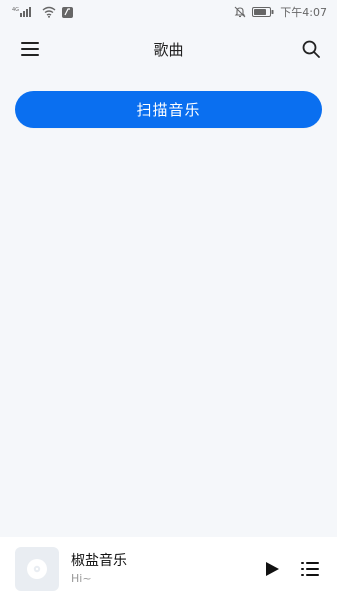  Describe the element at coordinates (303, 12) in the screenshot. I see `status-time: 下午4:07` at that location.